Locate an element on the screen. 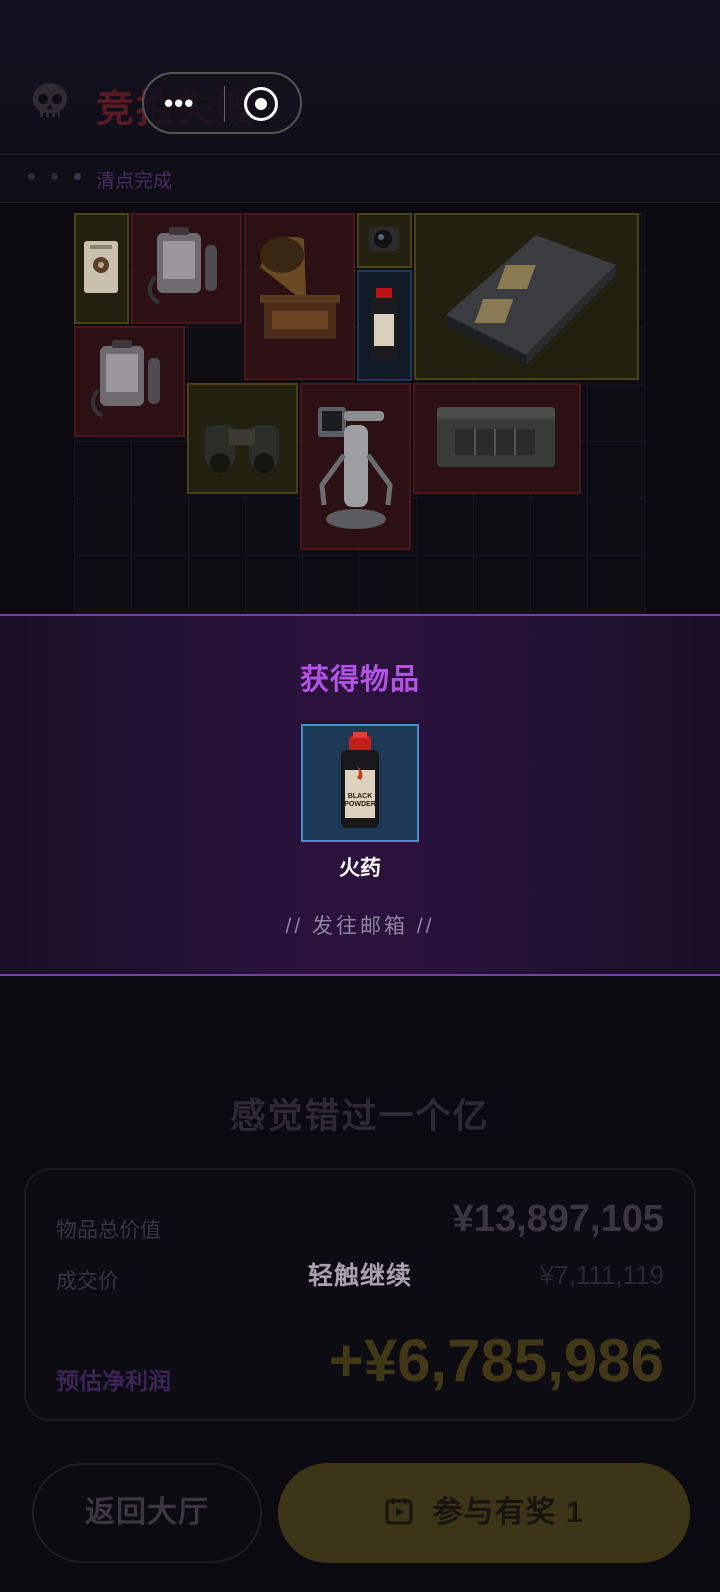  gramophone-item is located at coordinates (299, 296).